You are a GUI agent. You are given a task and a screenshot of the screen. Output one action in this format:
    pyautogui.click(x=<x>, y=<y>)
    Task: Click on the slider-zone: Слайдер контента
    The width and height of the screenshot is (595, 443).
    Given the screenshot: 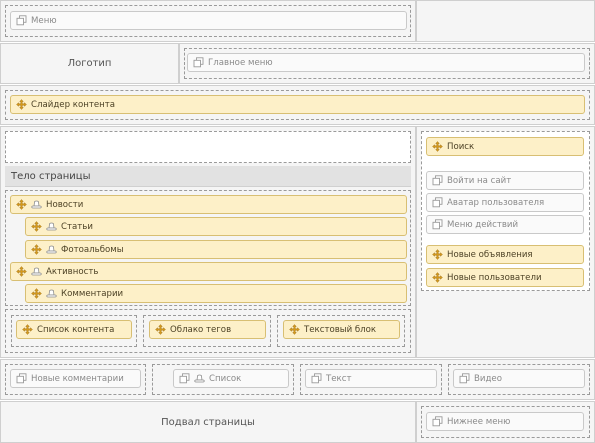 What is the action you would take?
    pyautogui.click(x=297, y=105)
    